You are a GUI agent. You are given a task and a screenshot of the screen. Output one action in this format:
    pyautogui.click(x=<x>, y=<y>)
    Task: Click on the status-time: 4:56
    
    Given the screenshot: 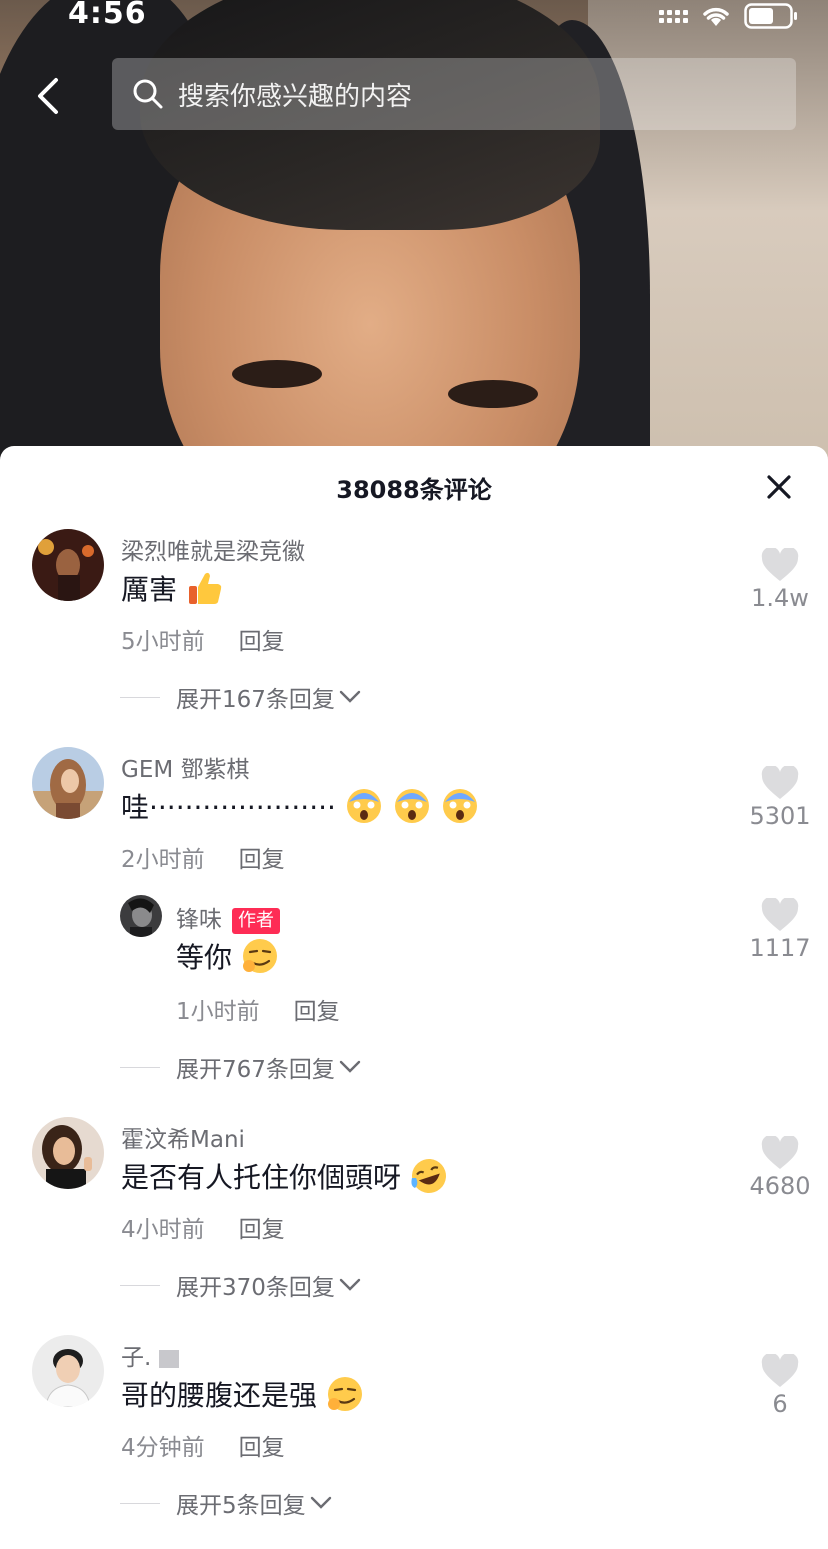 What is the action you would take?
    pyautogui.click(x=107, y=15)
    